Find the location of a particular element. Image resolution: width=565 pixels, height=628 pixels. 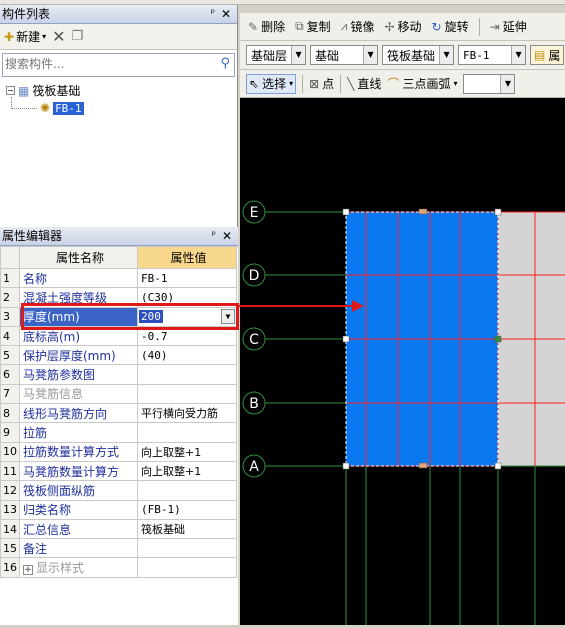

property-name: 马凳筋参数图 is located at coordinates (78, 374).